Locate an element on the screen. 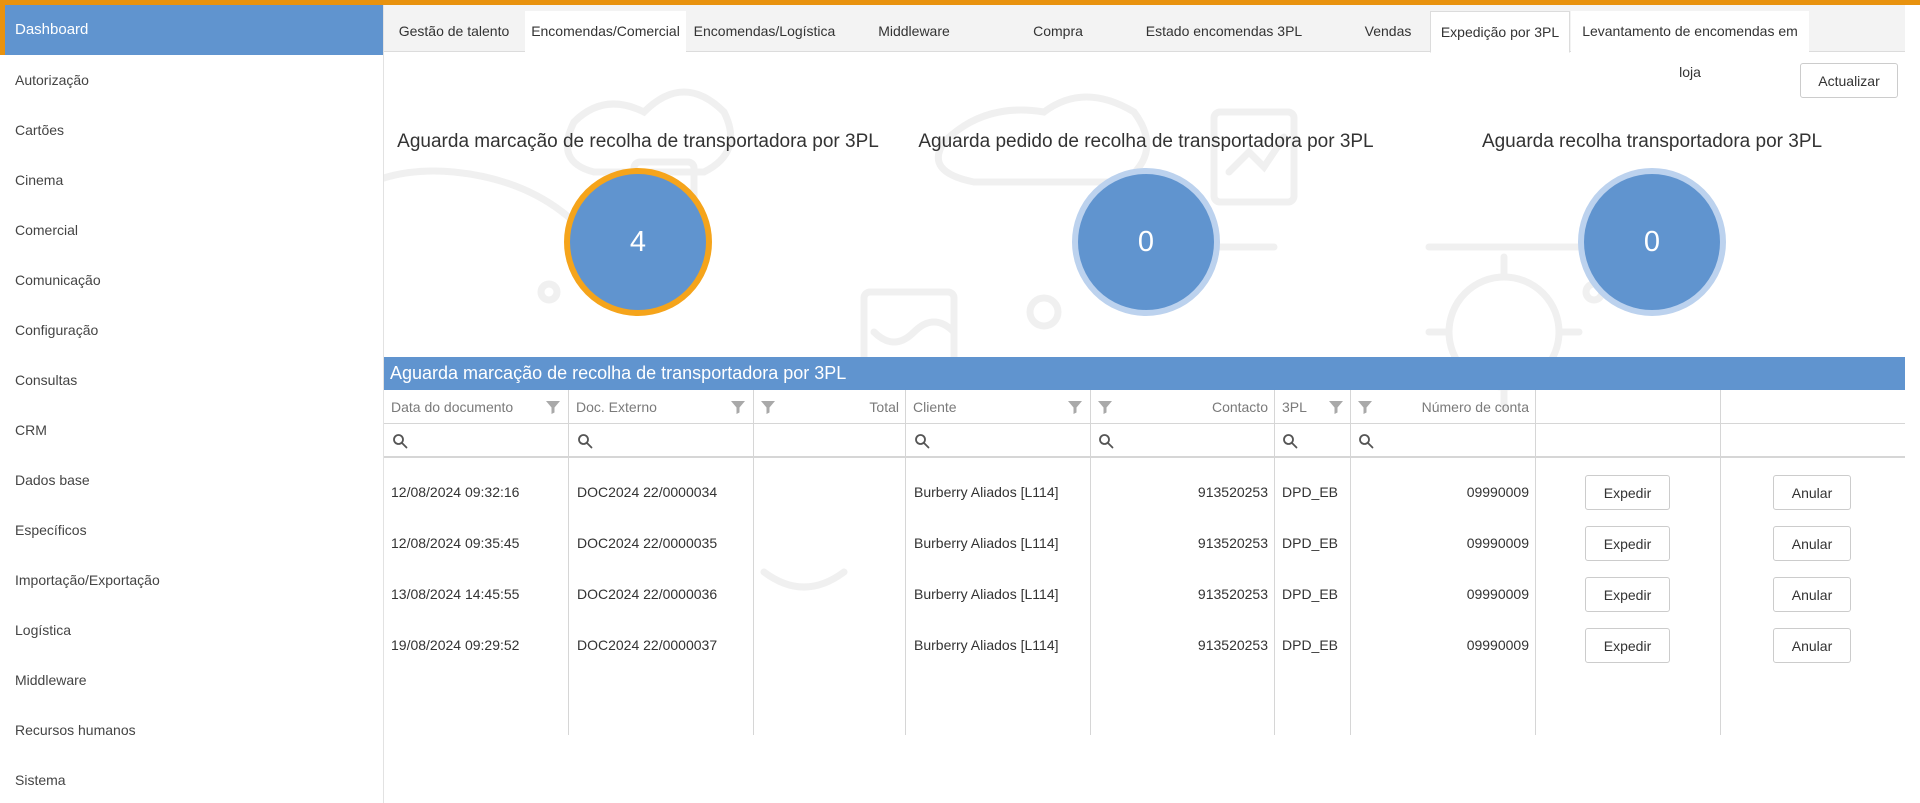  cell-external-doc: DOC2024 22/0000035 is located at coordinates (647, 543).